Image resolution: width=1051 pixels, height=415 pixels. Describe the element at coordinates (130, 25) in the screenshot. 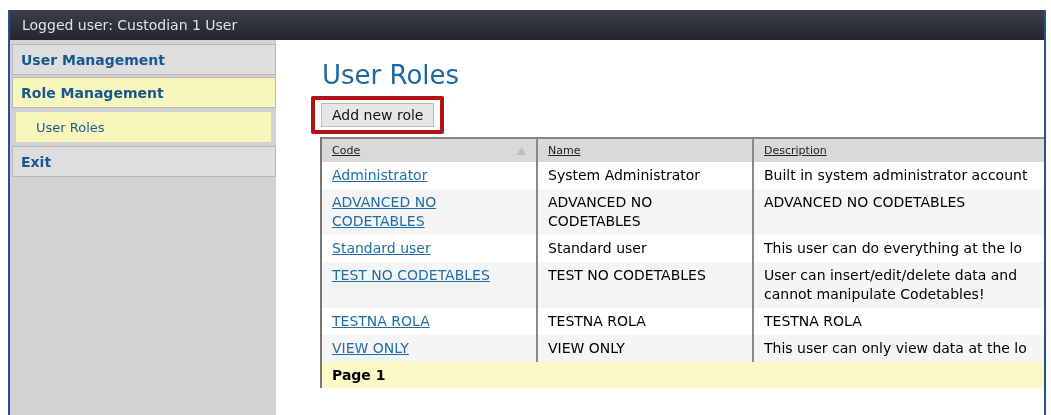

I see `logged-user-label: Logged user: Custodian 1 User` at that location.